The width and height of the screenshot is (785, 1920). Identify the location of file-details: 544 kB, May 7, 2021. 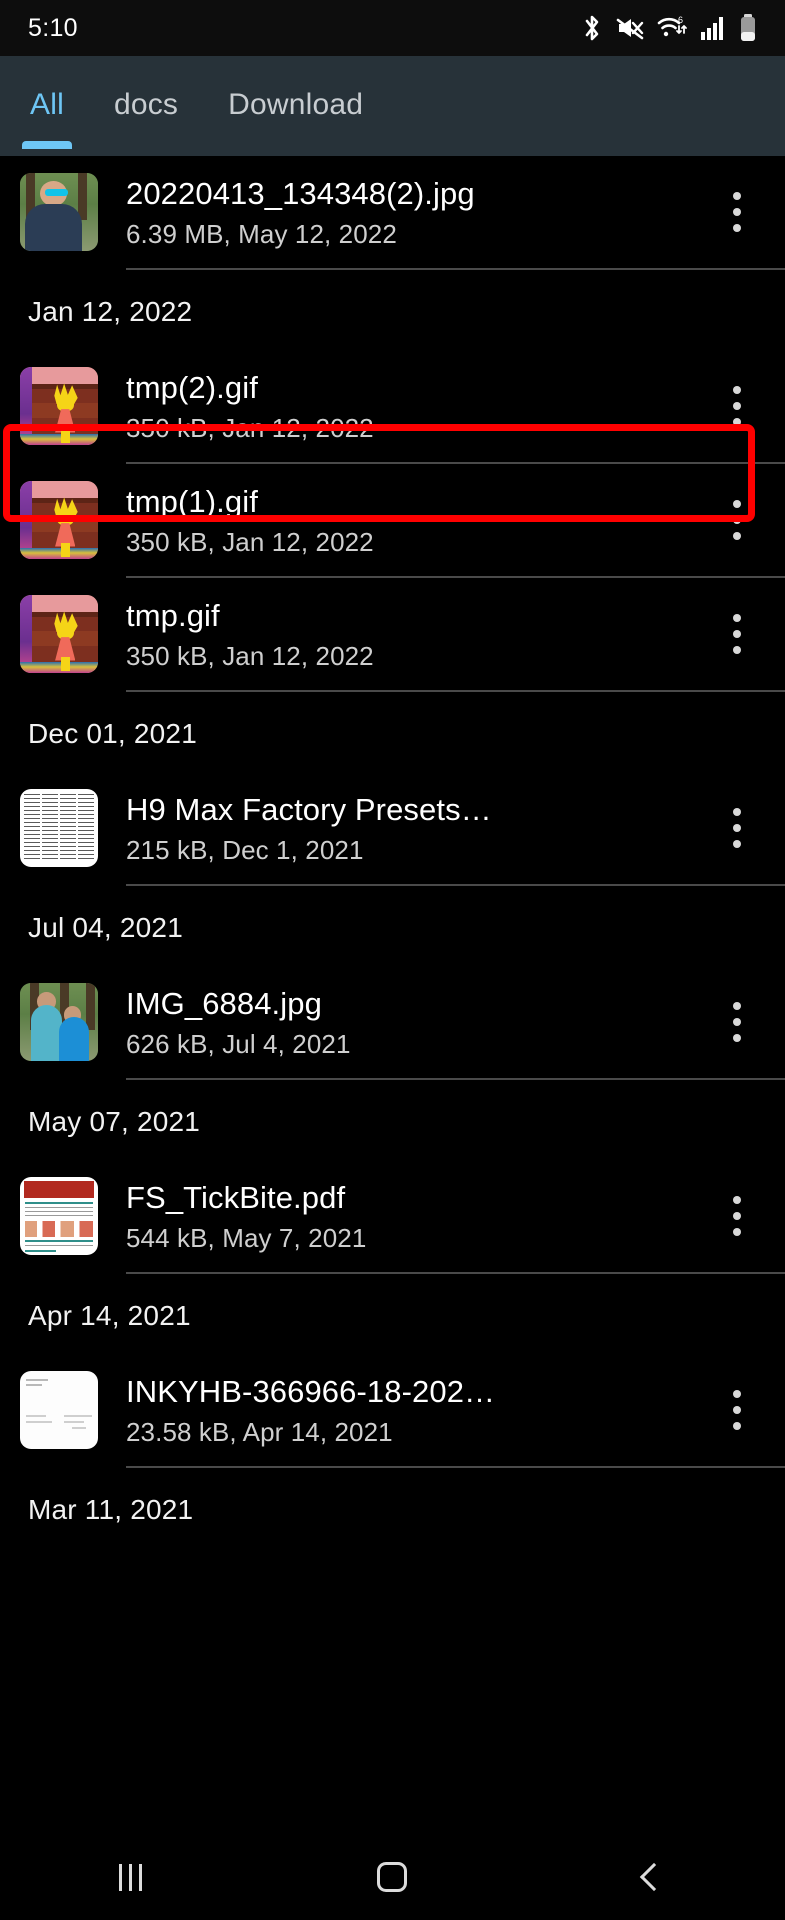
(246, 1237).